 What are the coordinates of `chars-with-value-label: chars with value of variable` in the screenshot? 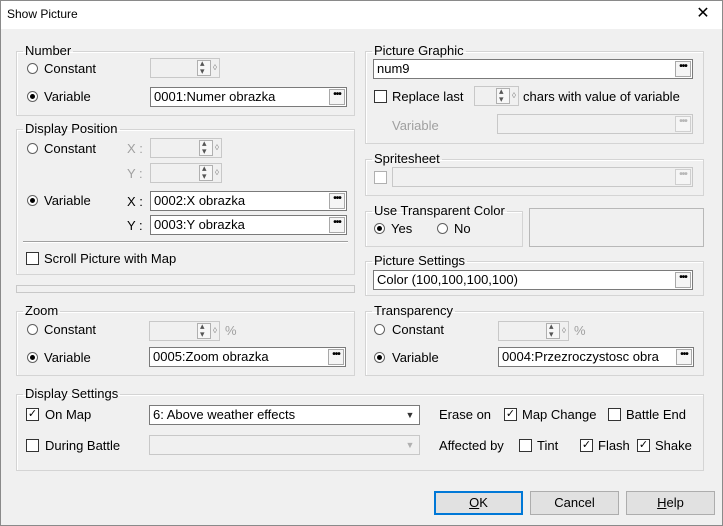 It's located at (601, 96).